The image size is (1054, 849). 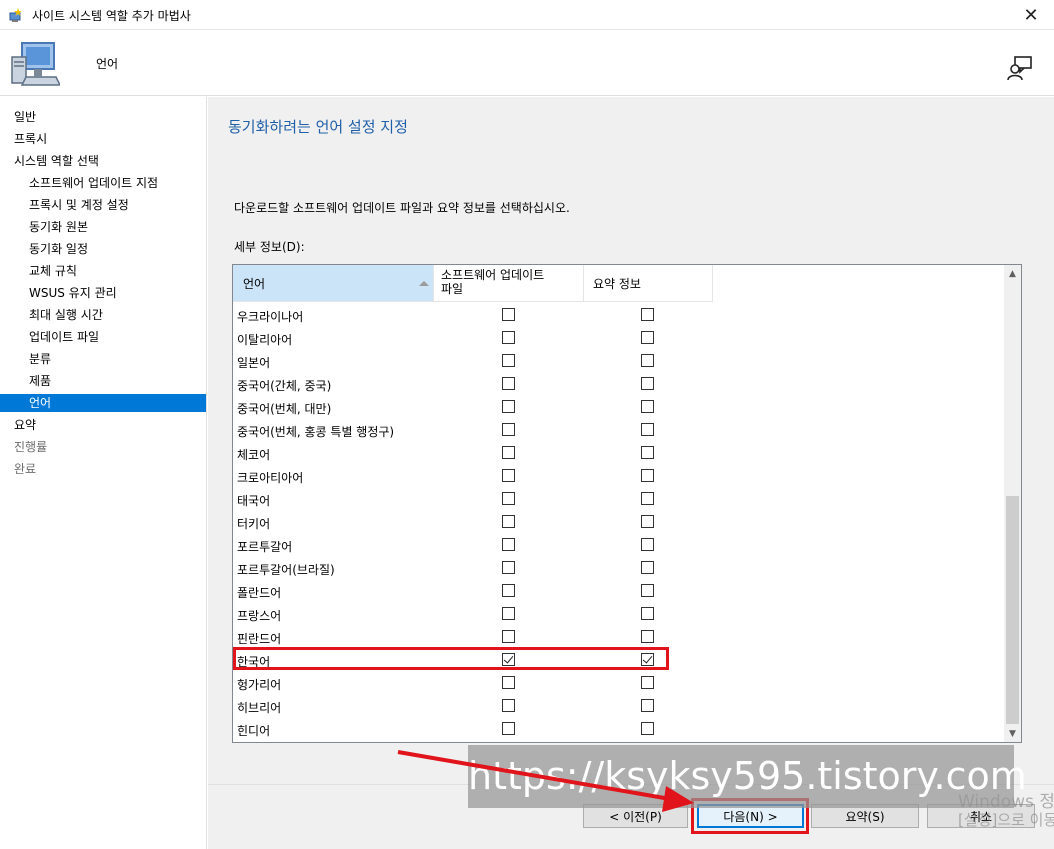 I want to click on sidebar-item: 업데이트 파일, so click(x=103, y=337).